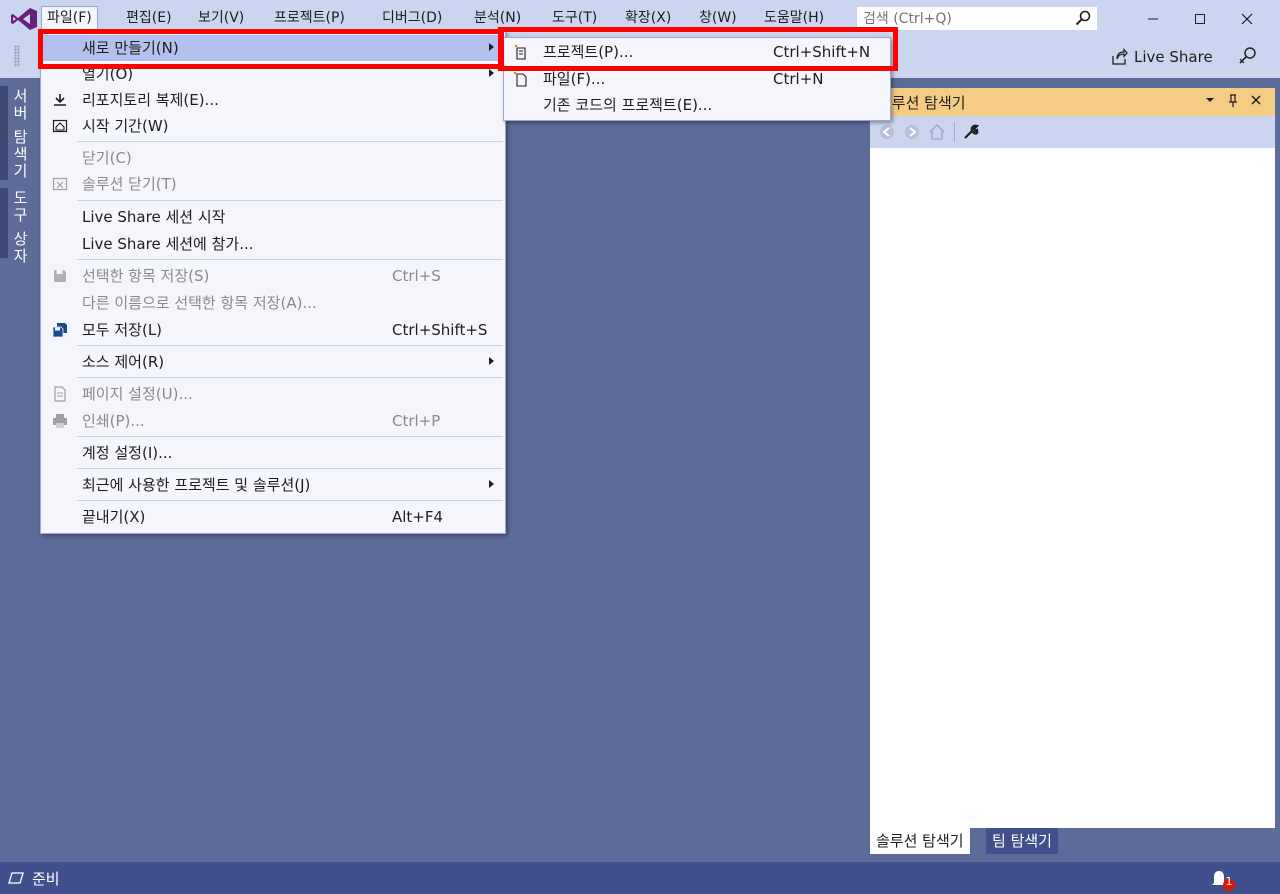  Describe the element at coordinates (60, 394) in the screenshot. I see `page-setup-icon` at that location.